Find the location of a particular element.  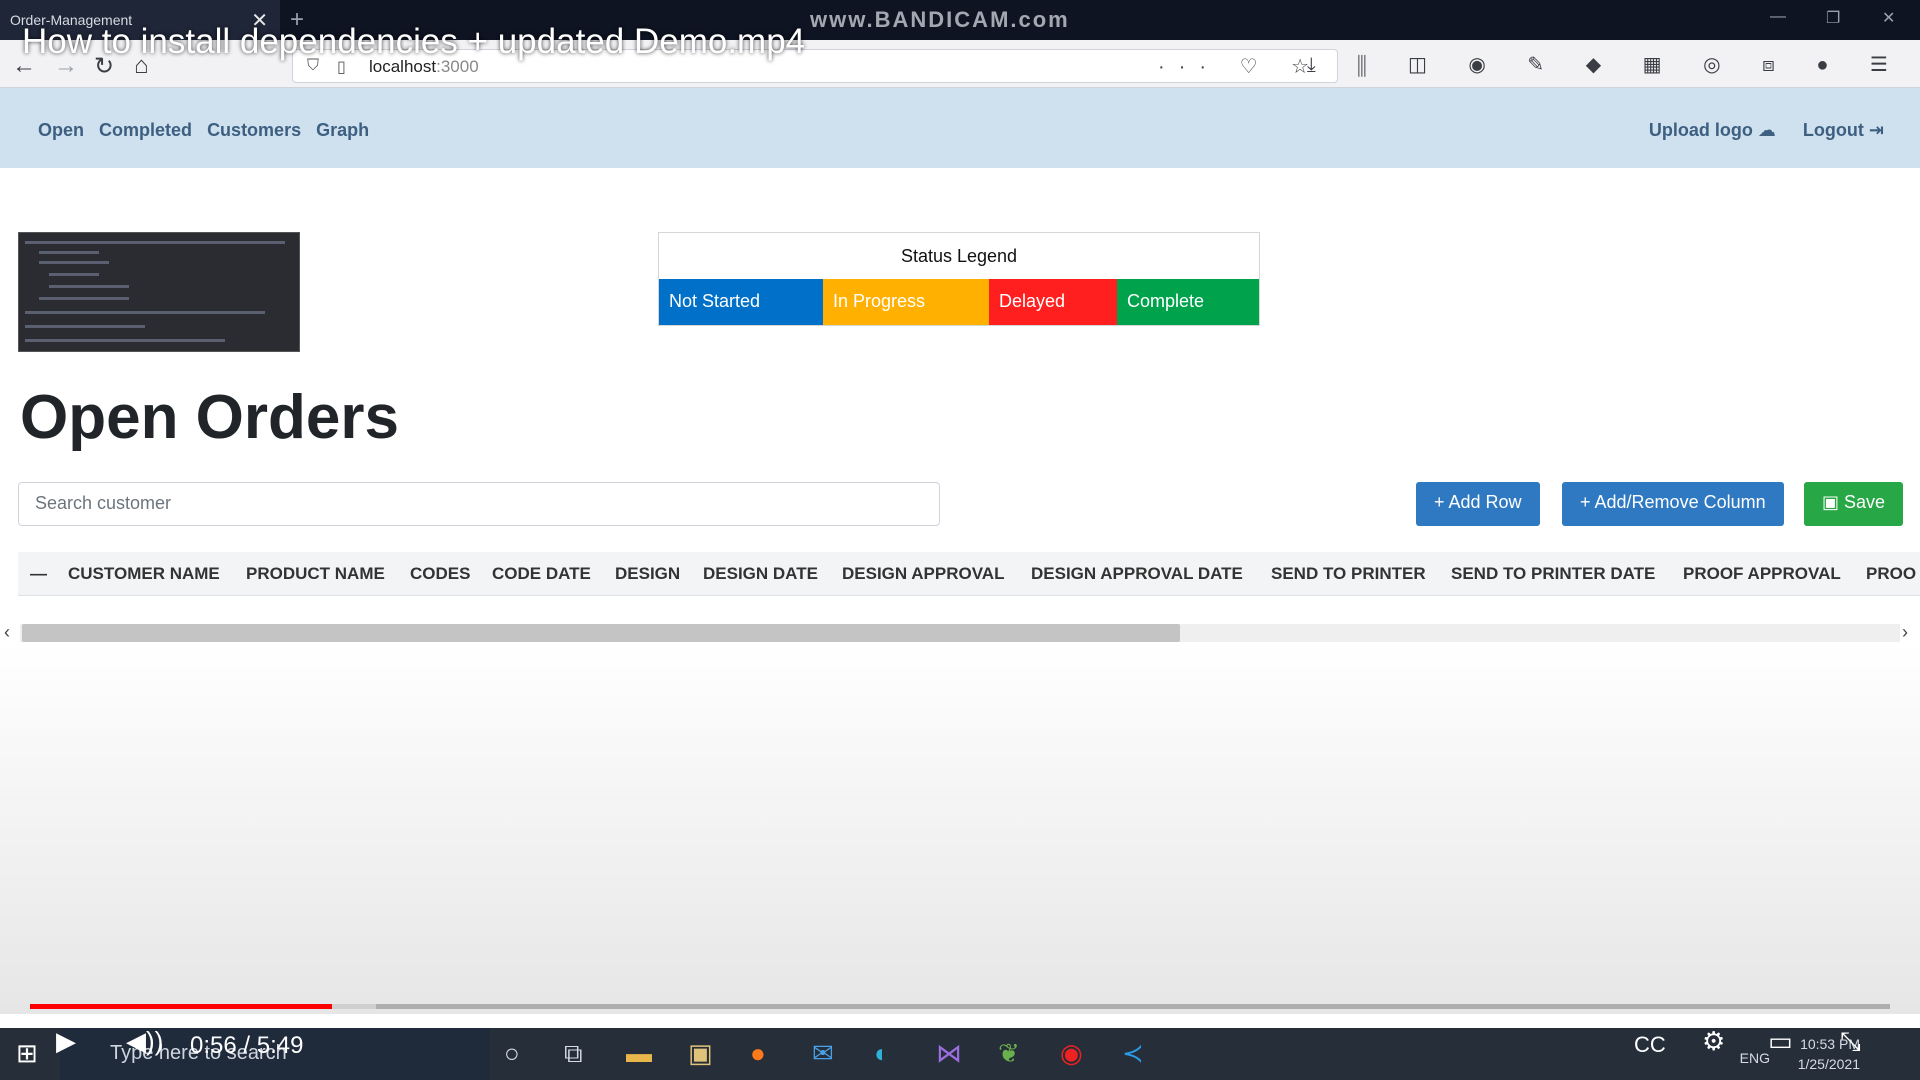

nav-link-open: Open is located at coordinates (61, 130).